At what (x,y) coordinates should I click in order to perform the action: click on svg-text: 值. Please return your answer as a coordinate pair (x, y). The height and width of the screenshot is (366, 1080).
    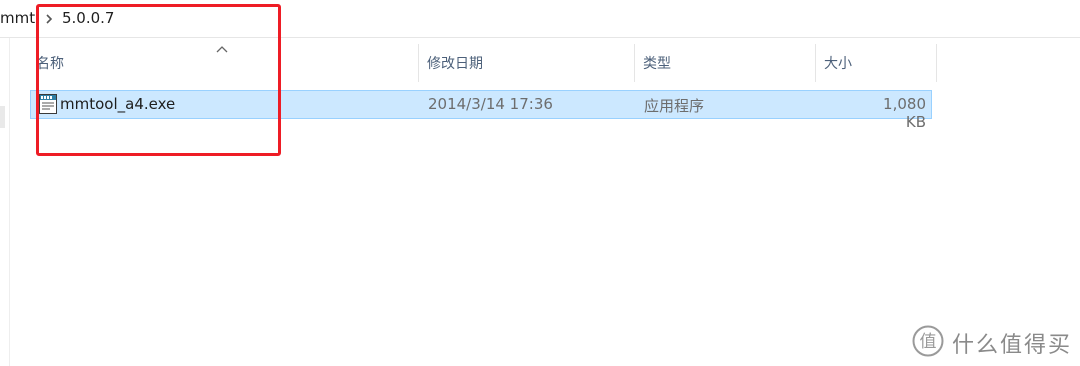
    Looking at the image, I should click on (928, 342).